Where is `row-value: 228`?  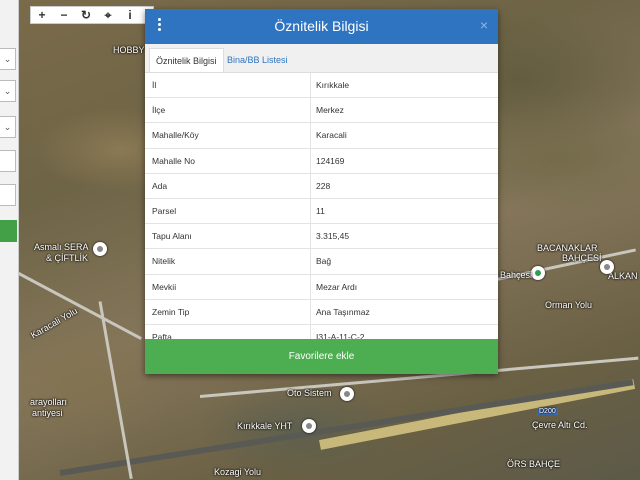 row-value: 228 is located at coordinates (323, 185).